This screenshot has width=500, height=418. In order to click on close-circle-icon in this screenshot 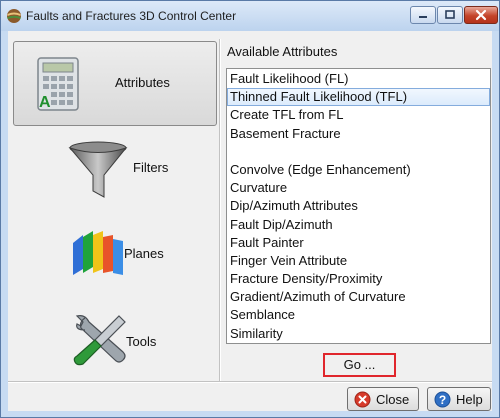, I will do `click(362, 399)`.